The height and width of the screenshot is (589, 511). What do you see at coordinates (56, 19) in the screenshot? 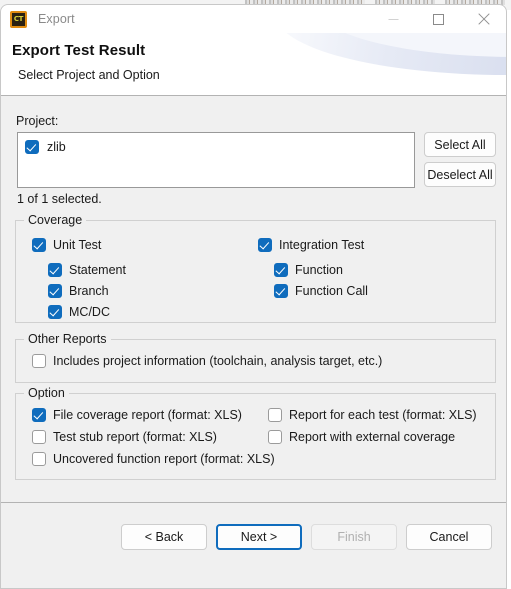
I see `window-title: Export` at bounding box center [56, 19].